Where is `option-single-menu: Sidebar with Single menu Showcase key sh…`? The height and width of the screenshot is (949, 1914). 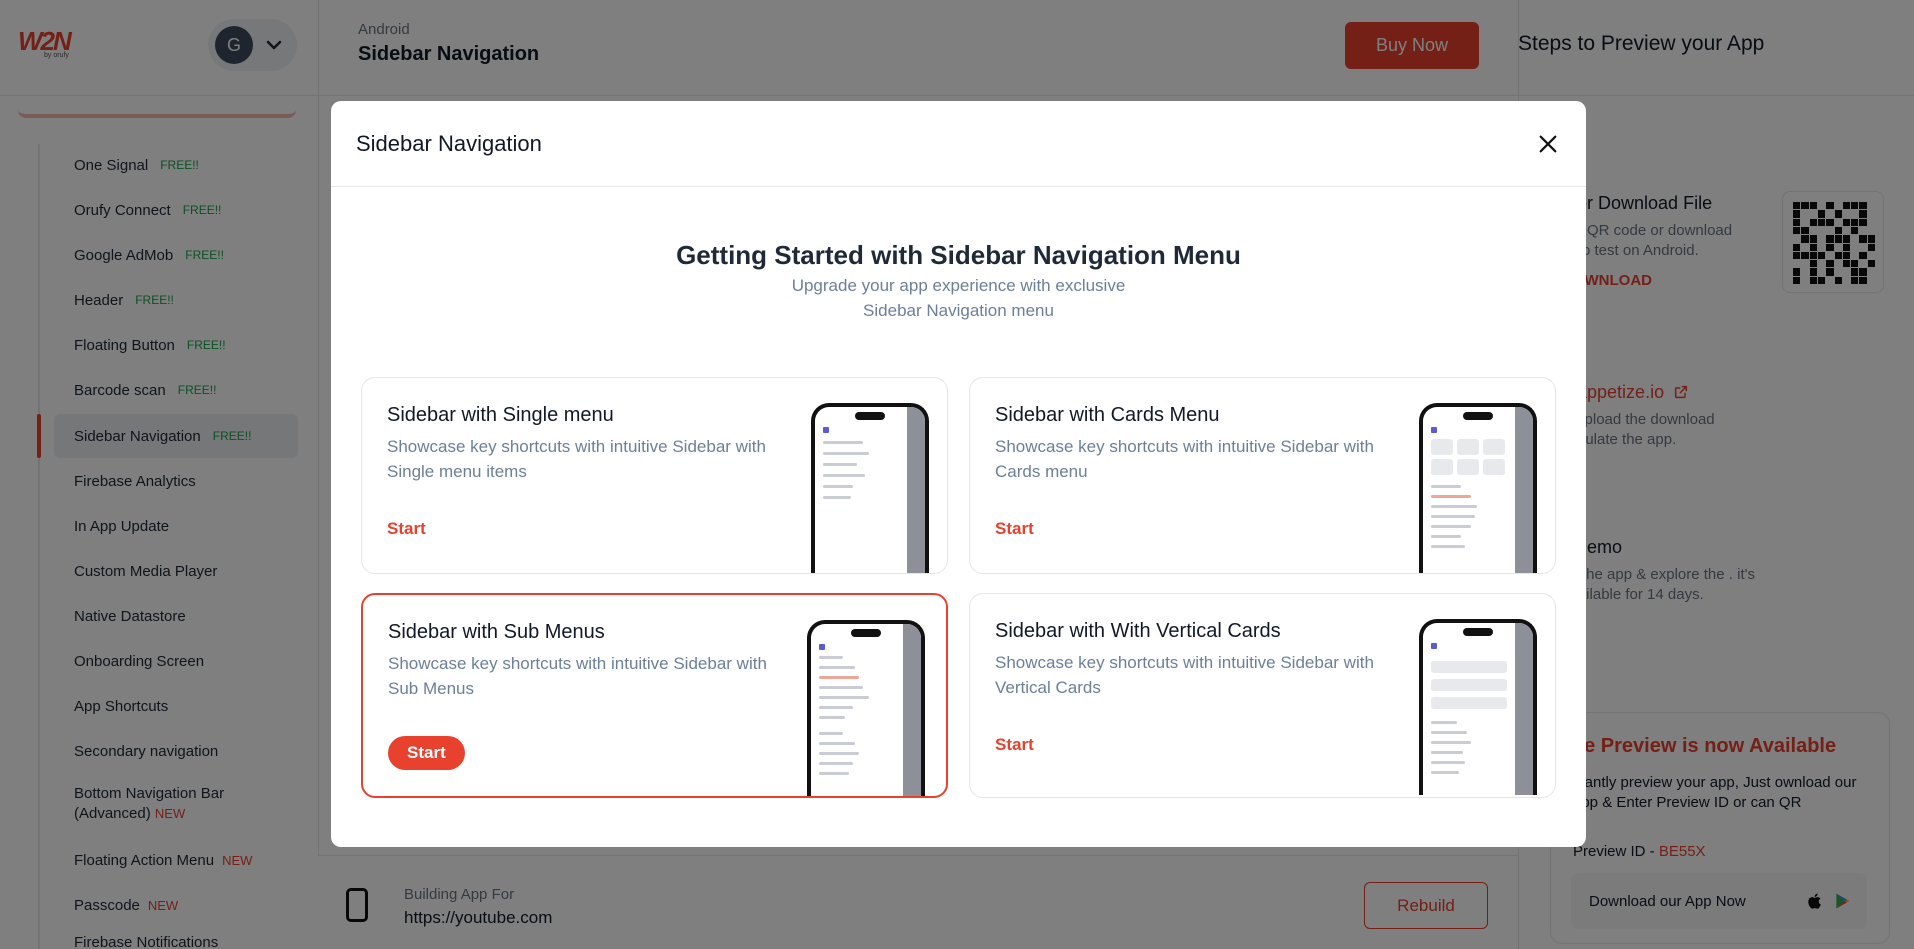
option-single-menu: Sidebar with Single menu Showcase key sh… is located at coordinates (654, 475).